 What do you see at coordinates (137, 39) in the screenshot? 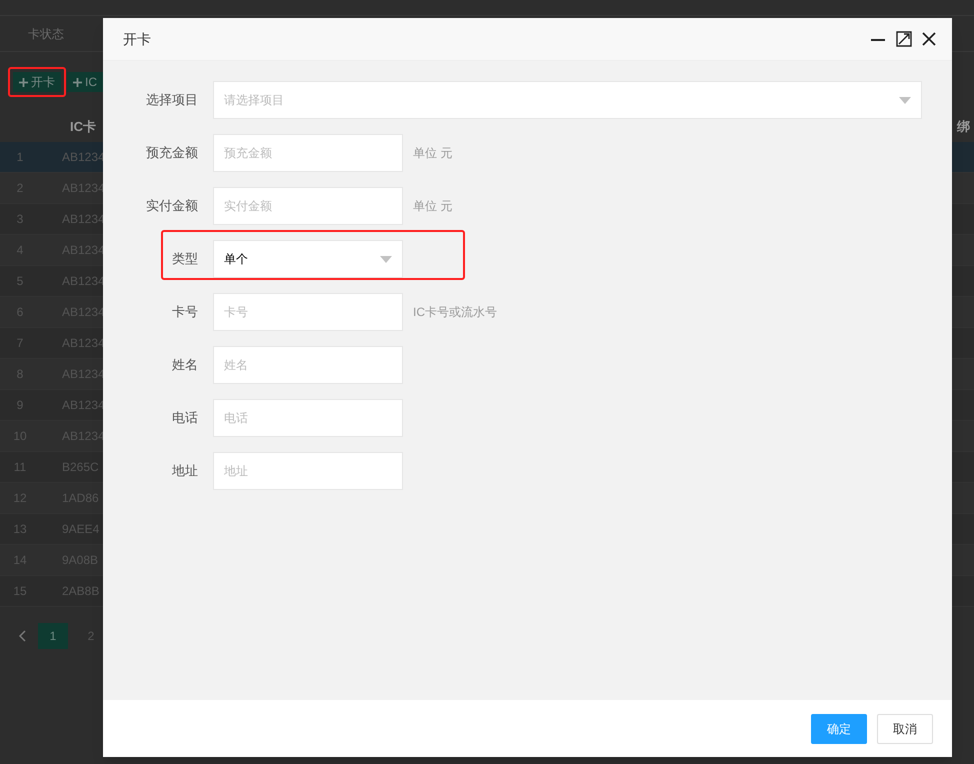
I see `dialog-title: 开卡` at bounding box center [137, 39].